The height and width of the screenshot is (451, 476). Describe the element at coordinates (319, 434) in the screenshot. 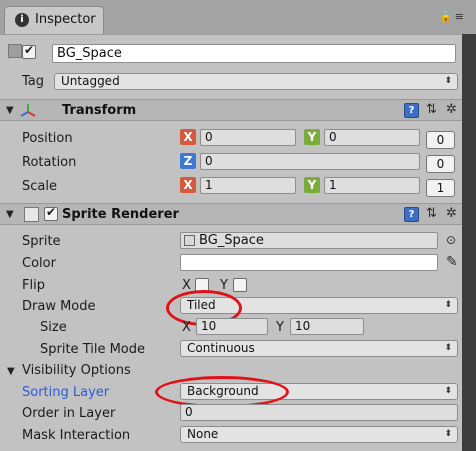

I see `mask-interaction-dropdown: None ⬍` at that location.